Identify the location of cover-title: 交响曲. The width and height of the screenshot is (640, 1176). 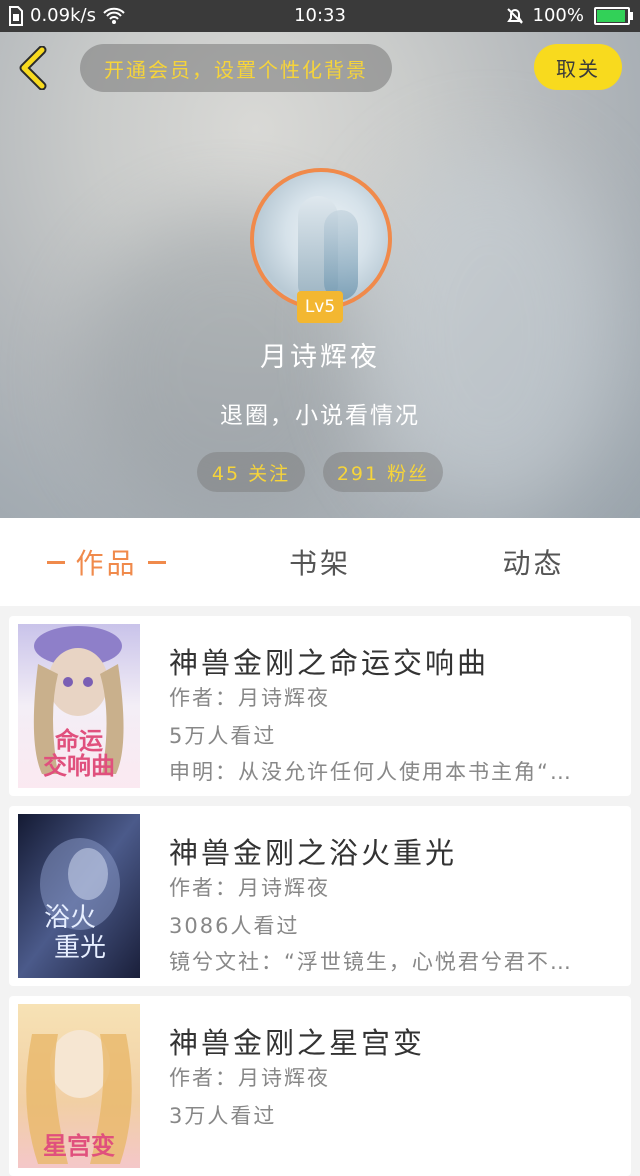
(79, 765).